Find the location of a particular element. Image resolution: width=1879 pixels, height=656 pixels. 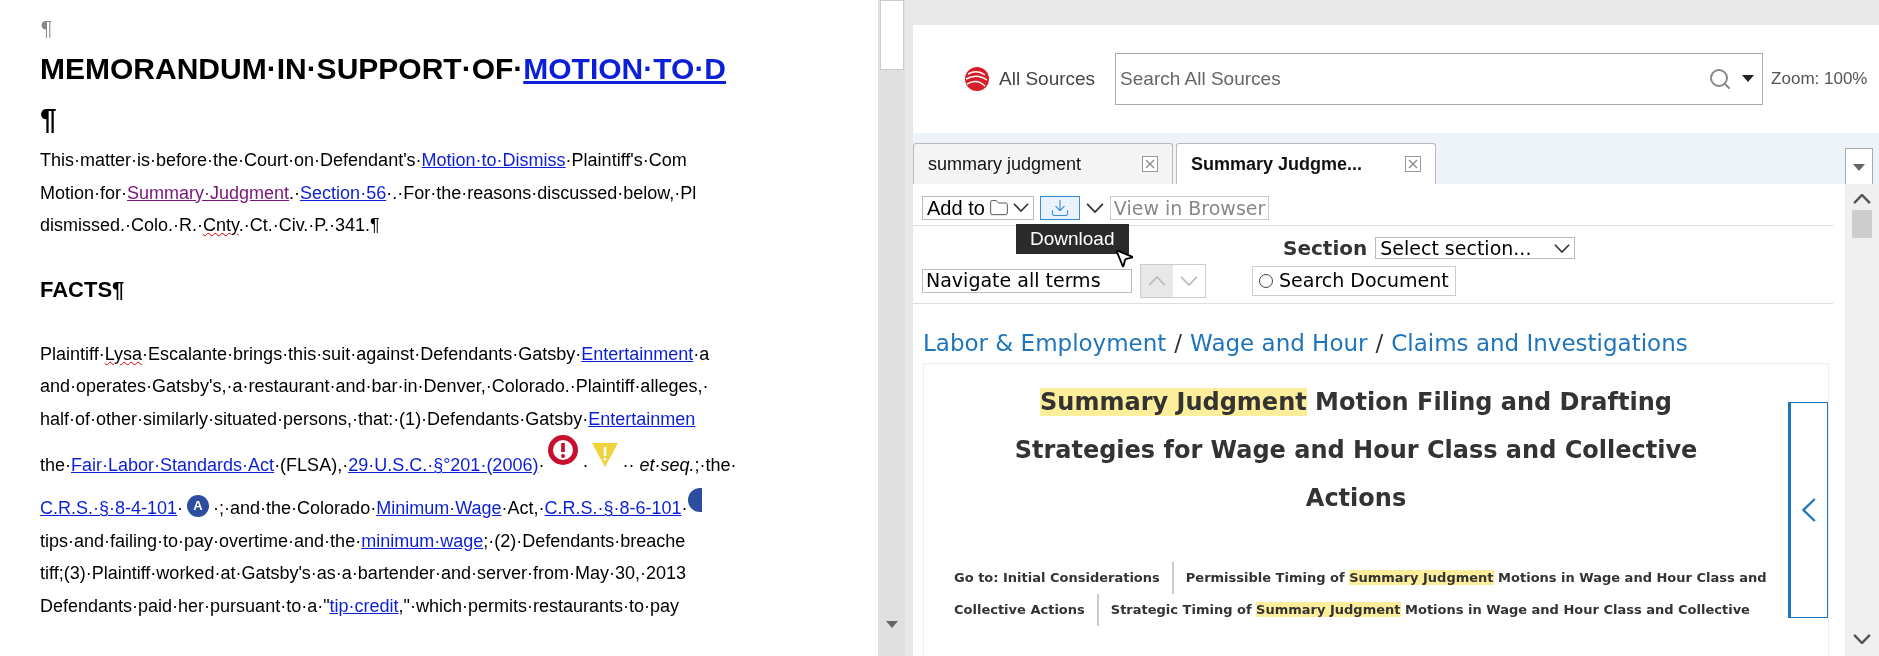

document-line: Motion·for·Summary·Judgment.·Section·56·.·For·the·reasons·discussed·below,·Pl is located at coordinates (368, 193).